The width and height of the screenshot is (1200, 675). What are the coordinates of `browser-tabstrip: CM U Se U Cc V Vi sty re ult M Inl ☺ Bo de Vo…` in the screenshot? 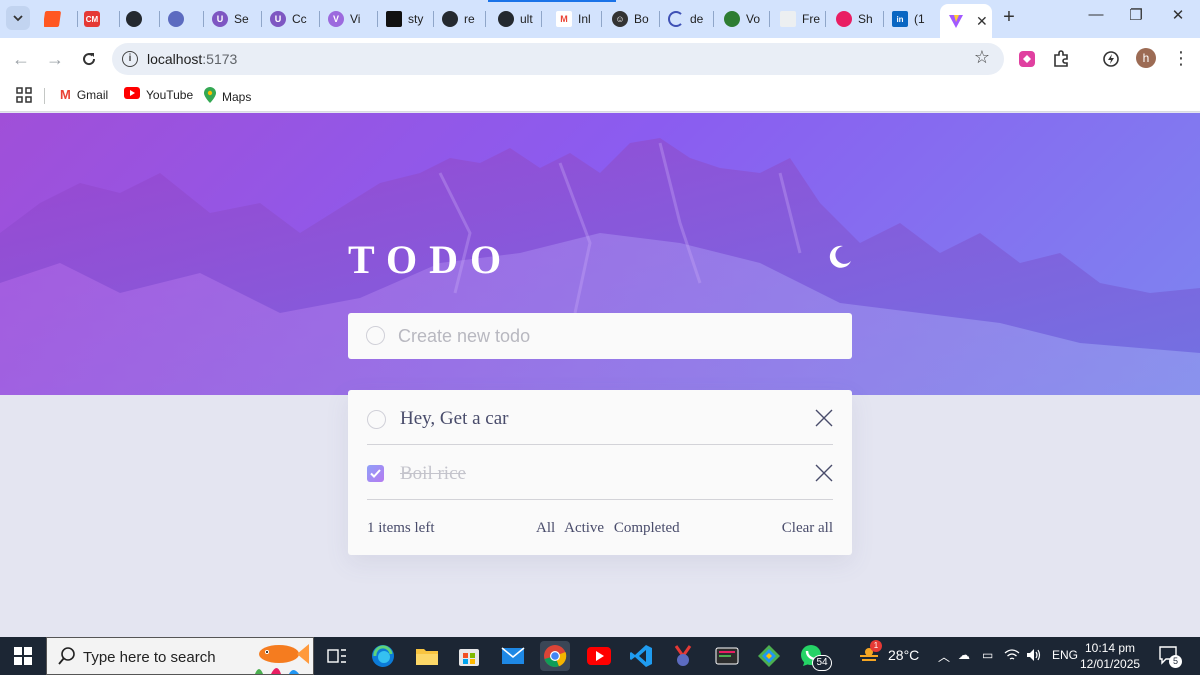 It's located at (600, 19).